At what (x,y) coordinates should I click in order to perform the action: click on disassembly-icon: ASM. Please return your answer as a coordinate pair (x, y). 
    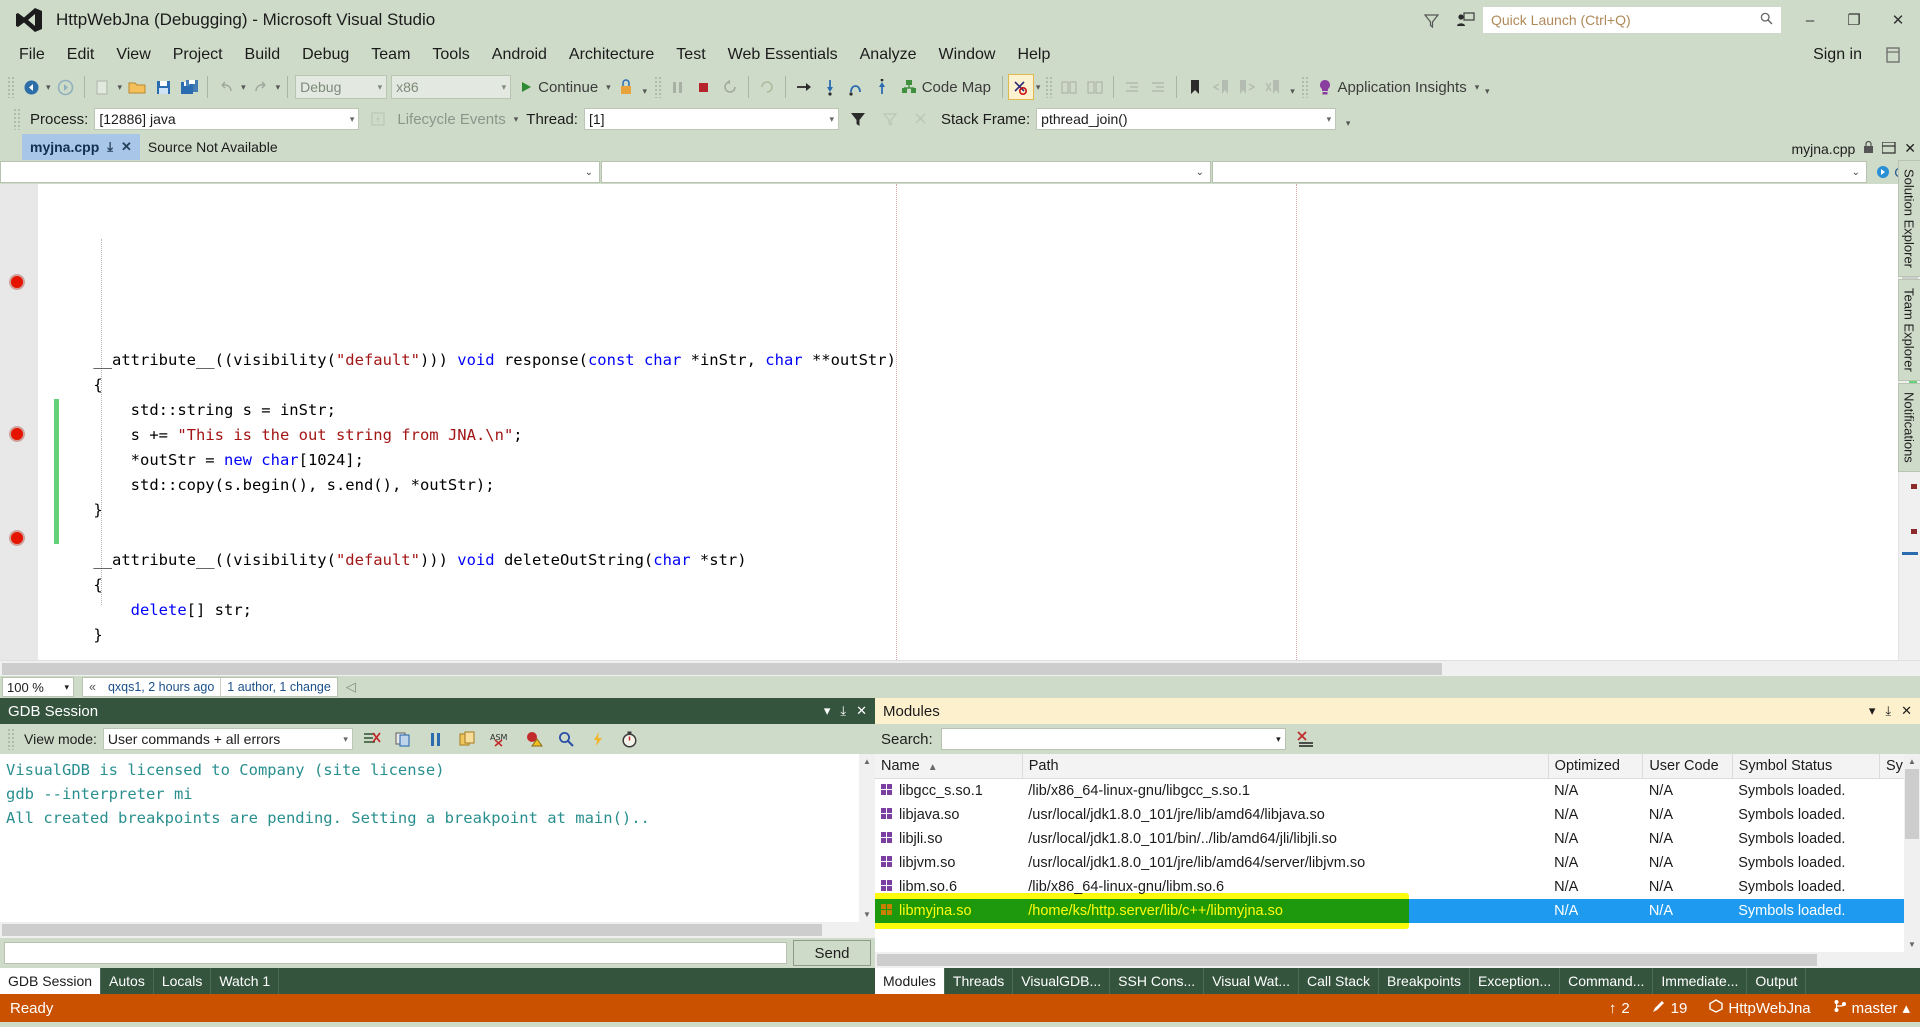
    Looking at the image, I should click on (501, 739).